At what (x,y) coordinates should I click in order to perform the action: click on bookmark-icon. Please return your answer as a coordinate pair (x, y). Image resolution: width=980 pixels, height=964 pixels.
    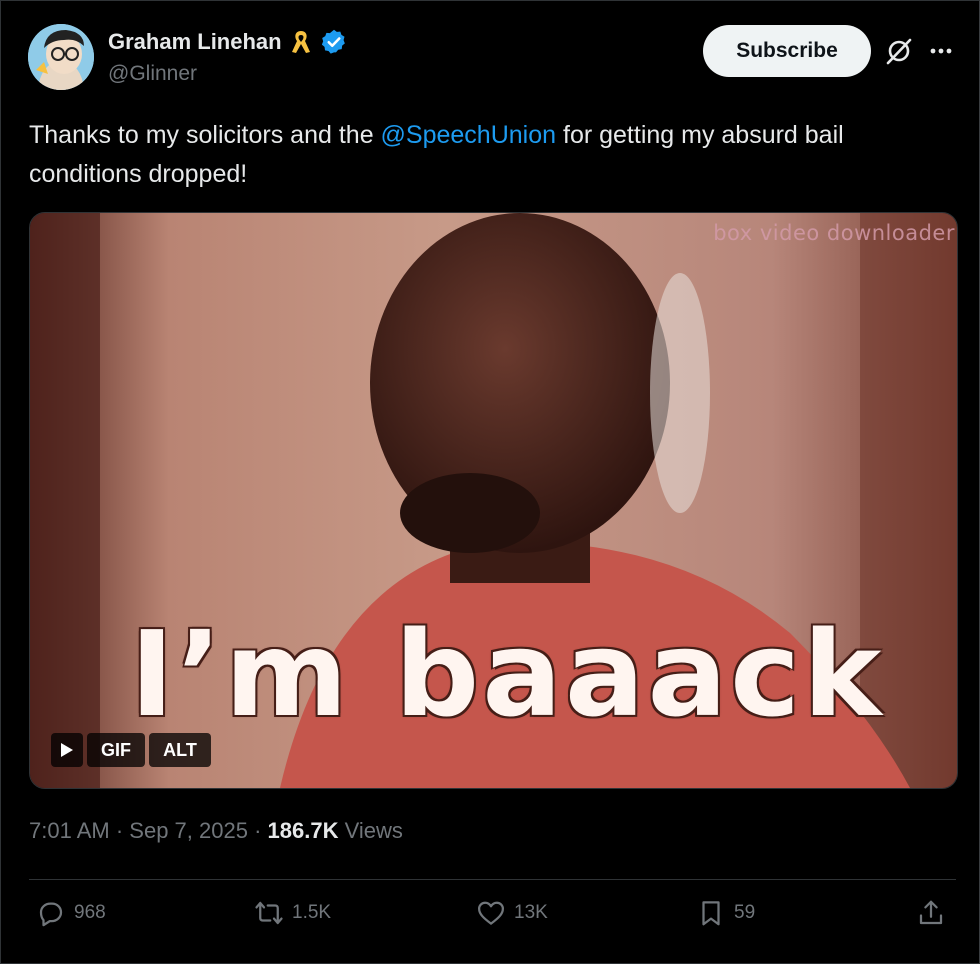
    Looking at the image, I should click on (711, 913).